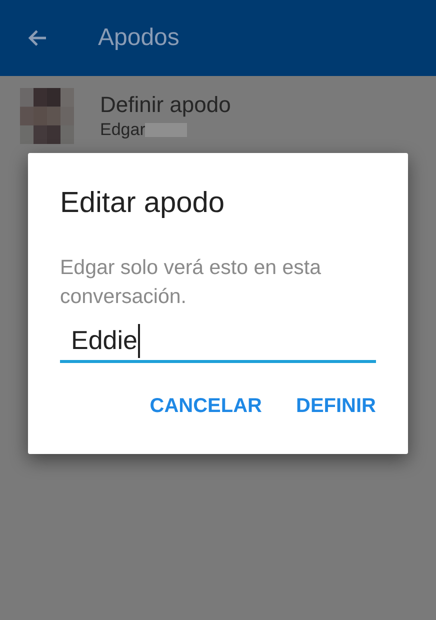 This screenshot has width=436, height=620. Describe the element at coordinates (123, 130) in the screenshot. I see `contact-name: Edgar` at that location.